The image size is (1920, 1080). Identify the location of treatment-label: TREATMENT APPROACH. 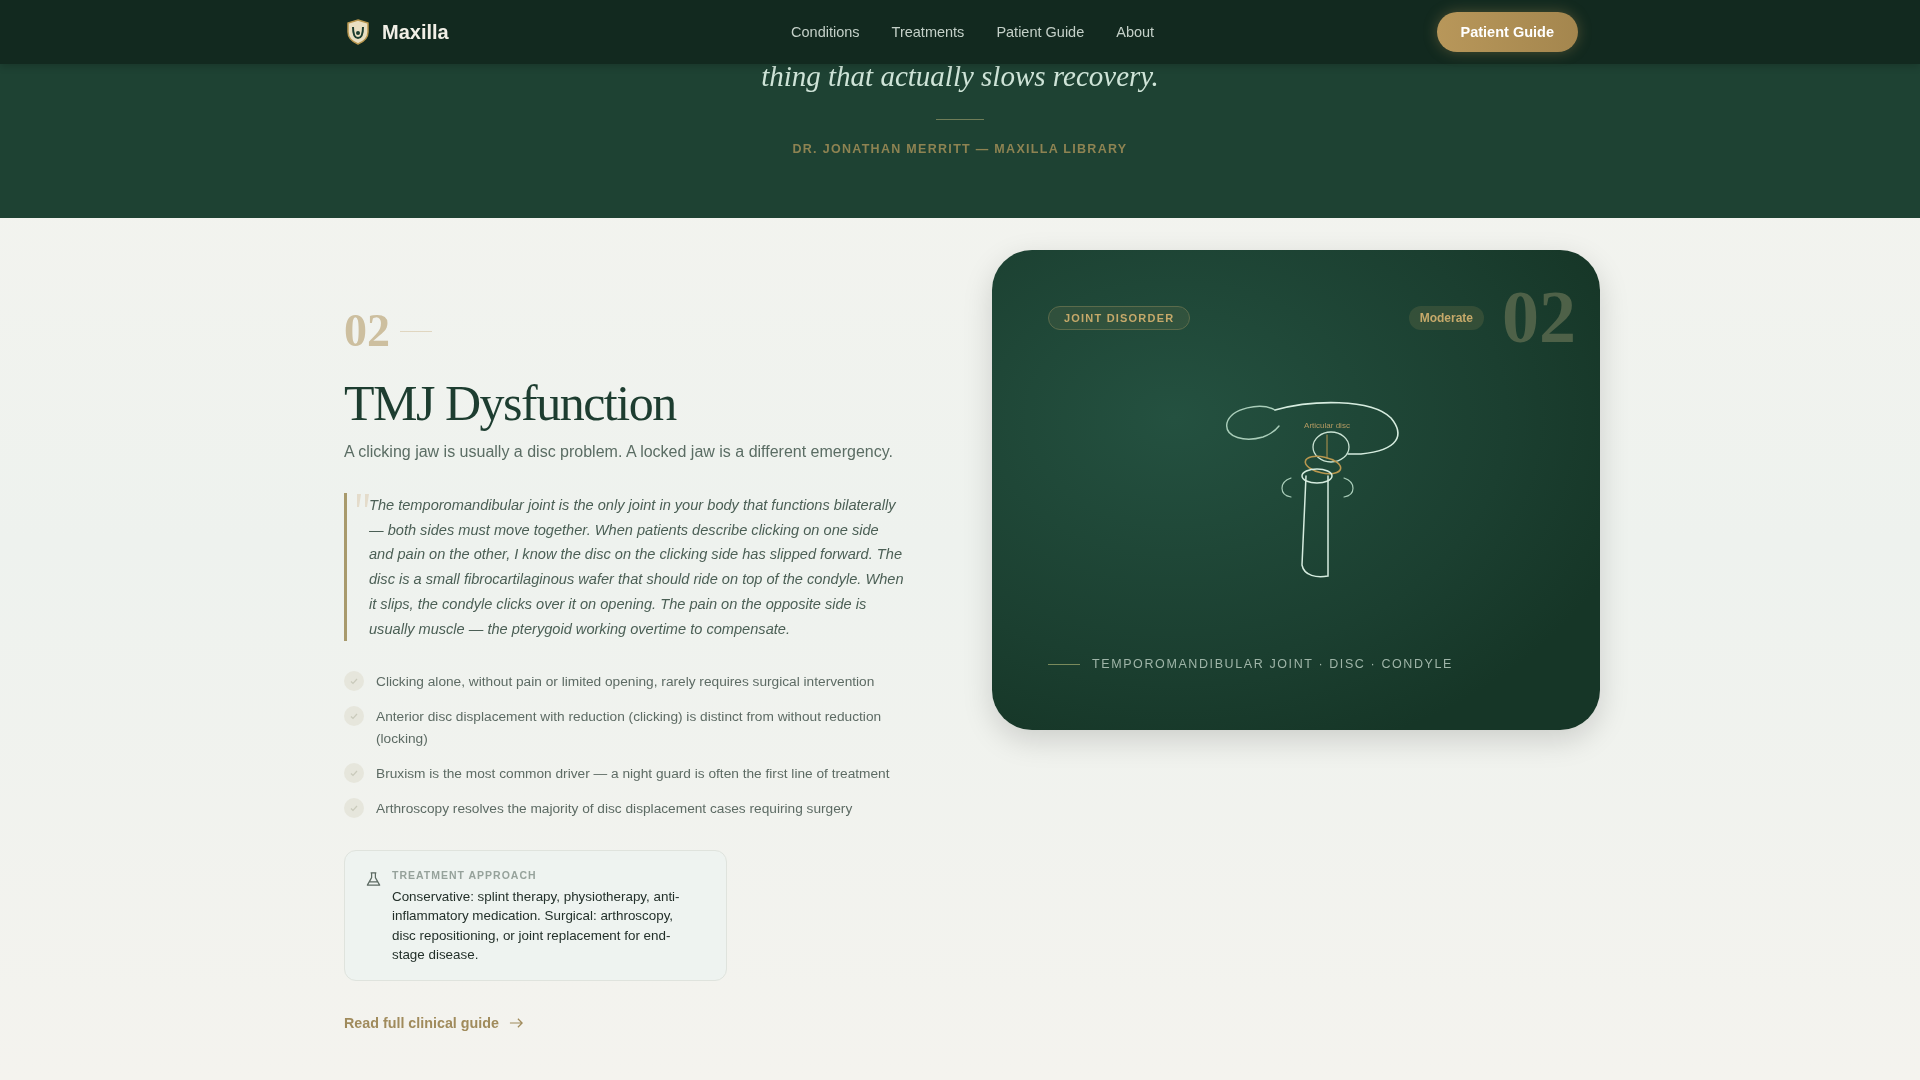
(465, 875).